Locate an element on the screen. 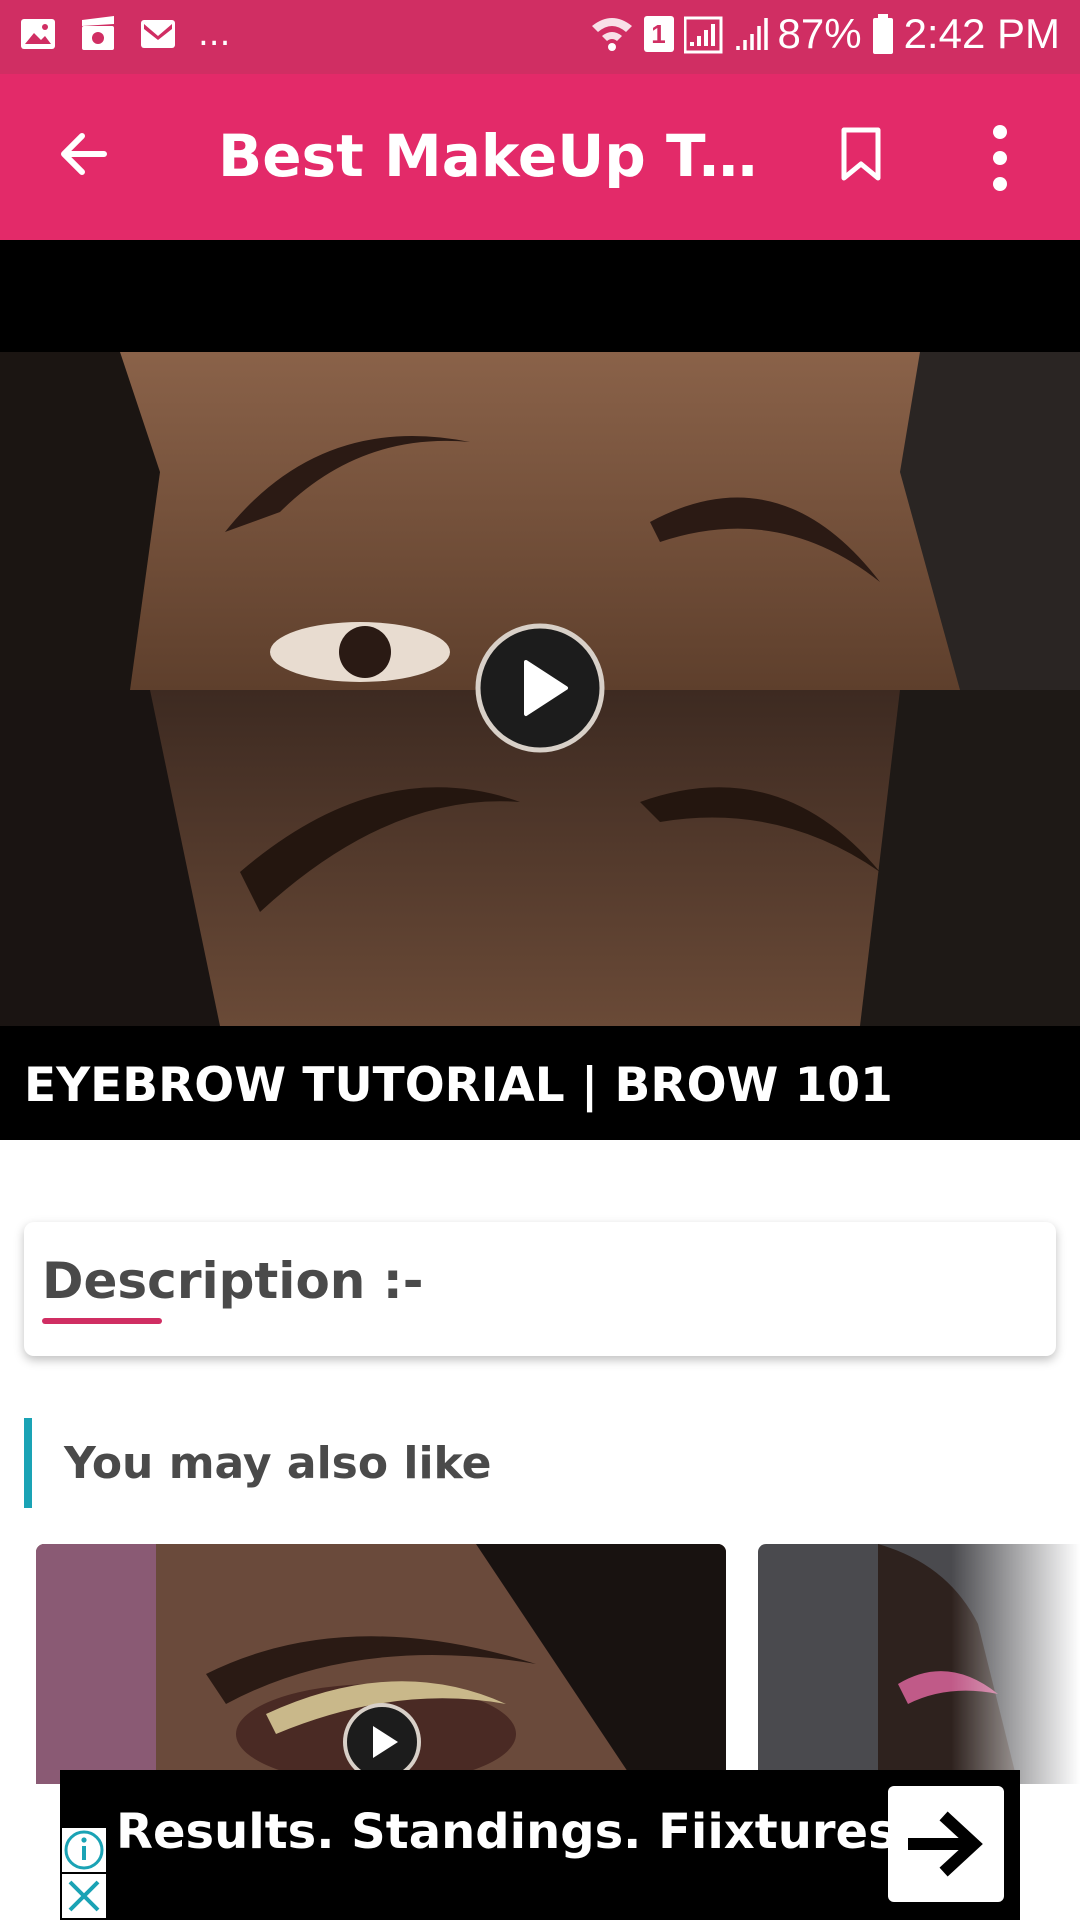 This screenshot has width=1080, height=1922. ad-close-icon is located at coordinates (84, 1896).